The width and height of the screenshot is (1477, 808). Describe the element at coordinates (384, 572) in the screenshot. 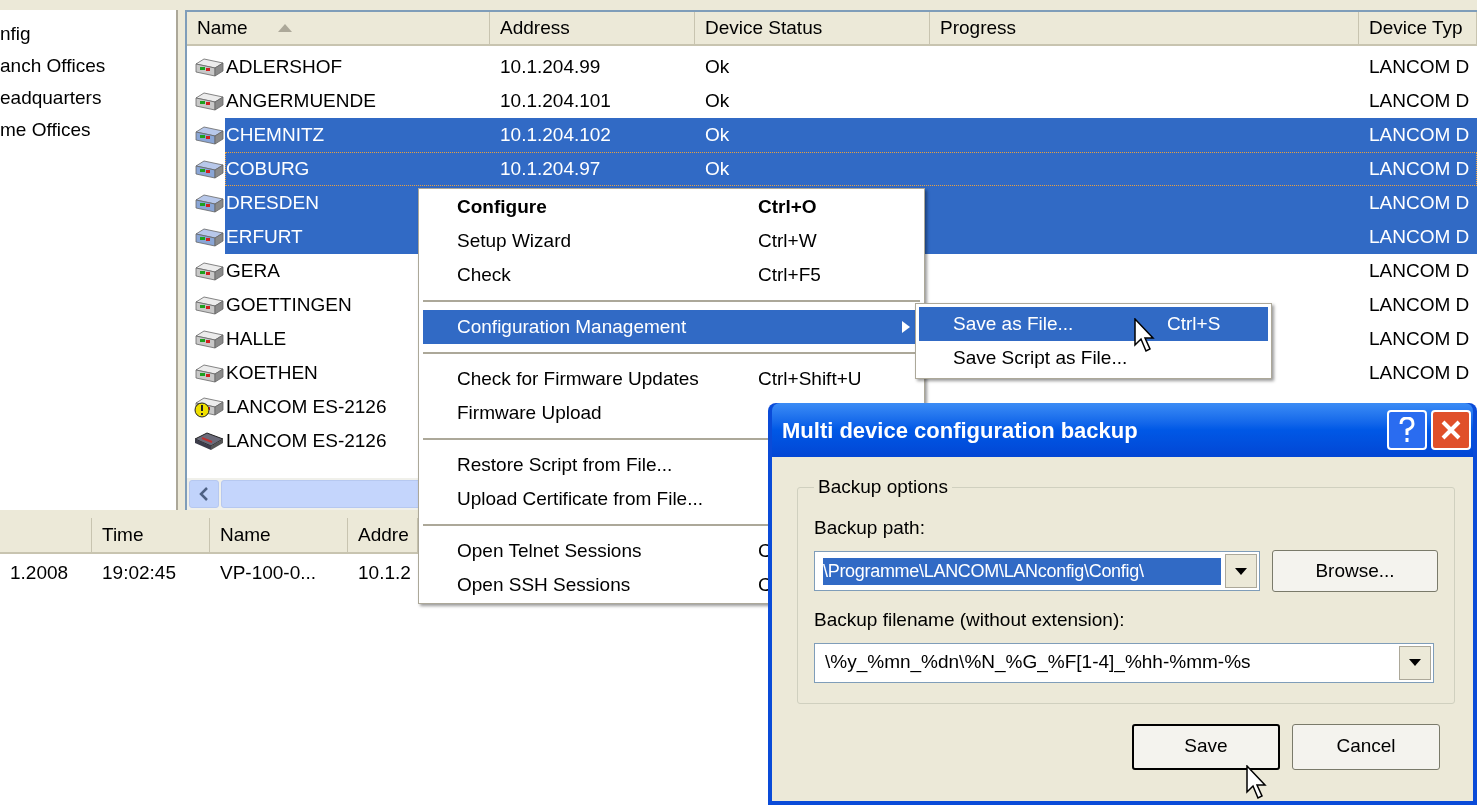

I see `log-cell: 10.1.2` at that location.